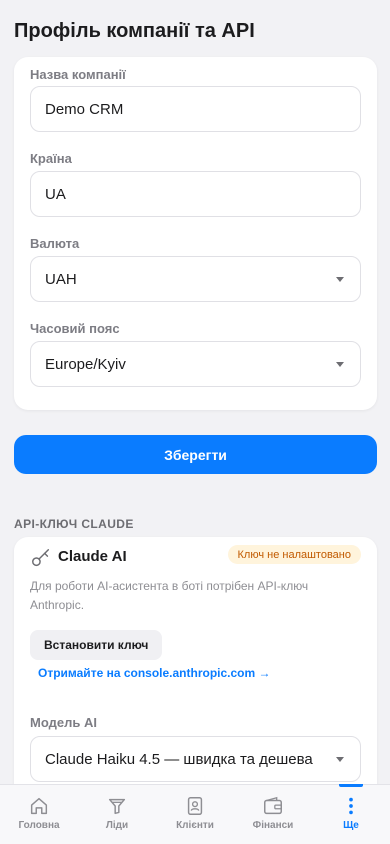 This screenshot has width=390, height=844. What do you see at coordinates (134, 31) in the screenshot?
I see `page-title: Профіль компанії та API` at bounding box center [134, 31].